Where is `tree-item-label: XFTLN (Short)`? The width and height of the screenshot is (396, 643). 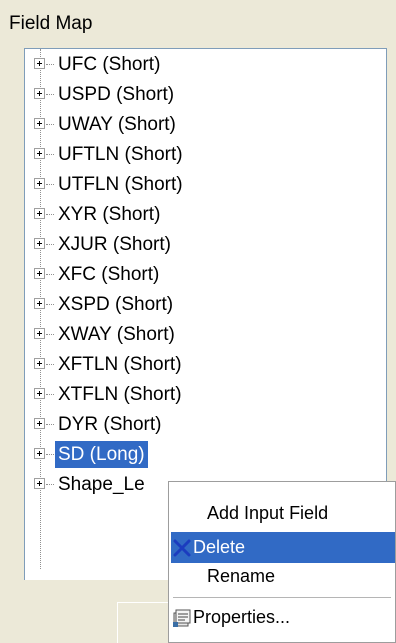 tree-item-label: XFTLN (Short) is located at coordinates (120, 364).